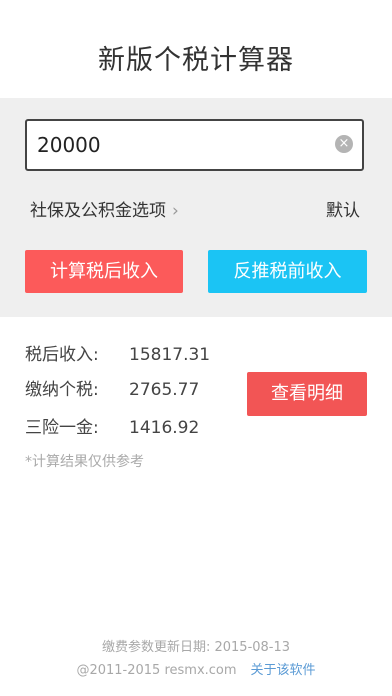 This screenshot has height=696, width=392. Describe the element at coordinates (307, 394) in the screenshot. I see `view-details-button: 查看明细` at that location.